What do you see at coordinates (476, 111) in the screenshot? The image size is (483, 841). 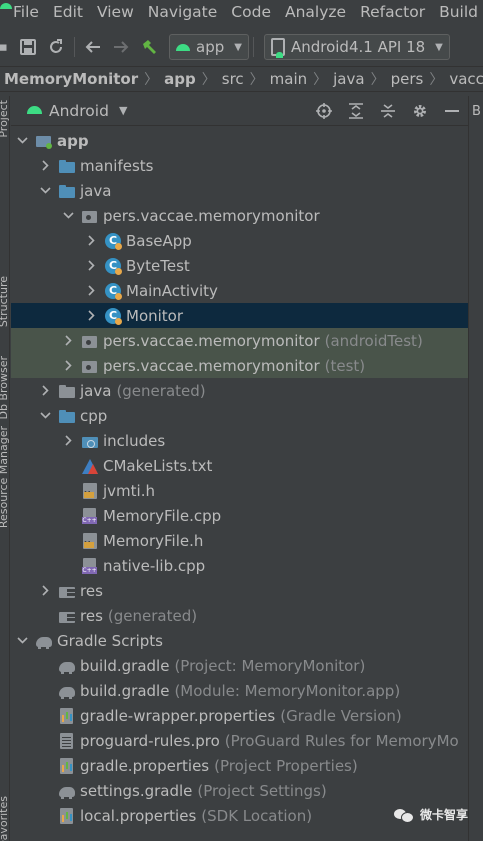 I see `right-tool-tab: B` at bounding box center [476, 111].